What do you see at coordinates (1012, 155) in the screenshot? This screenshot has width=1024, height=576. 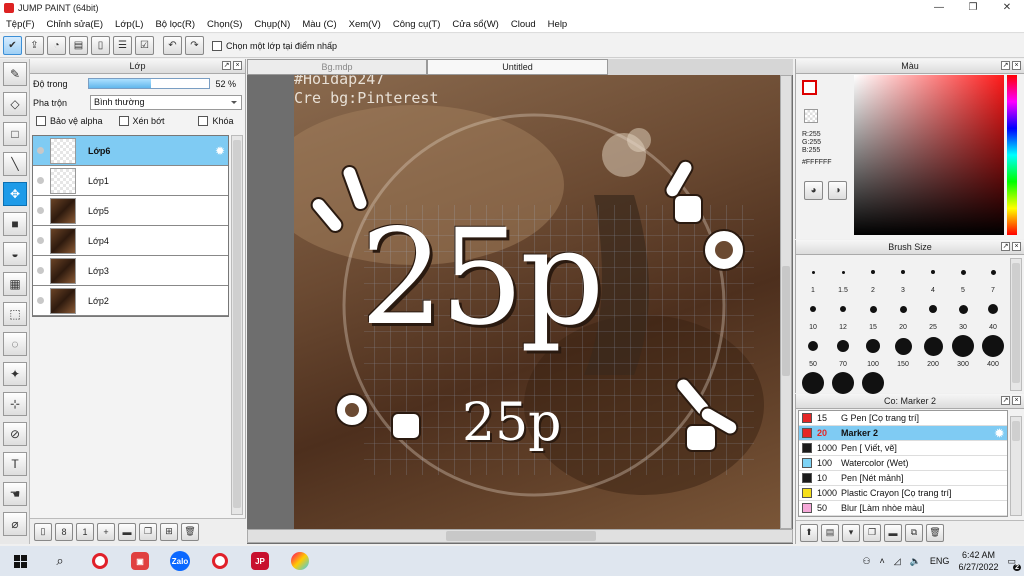 I see `hue-slider` at bounding box center [1012, 155].